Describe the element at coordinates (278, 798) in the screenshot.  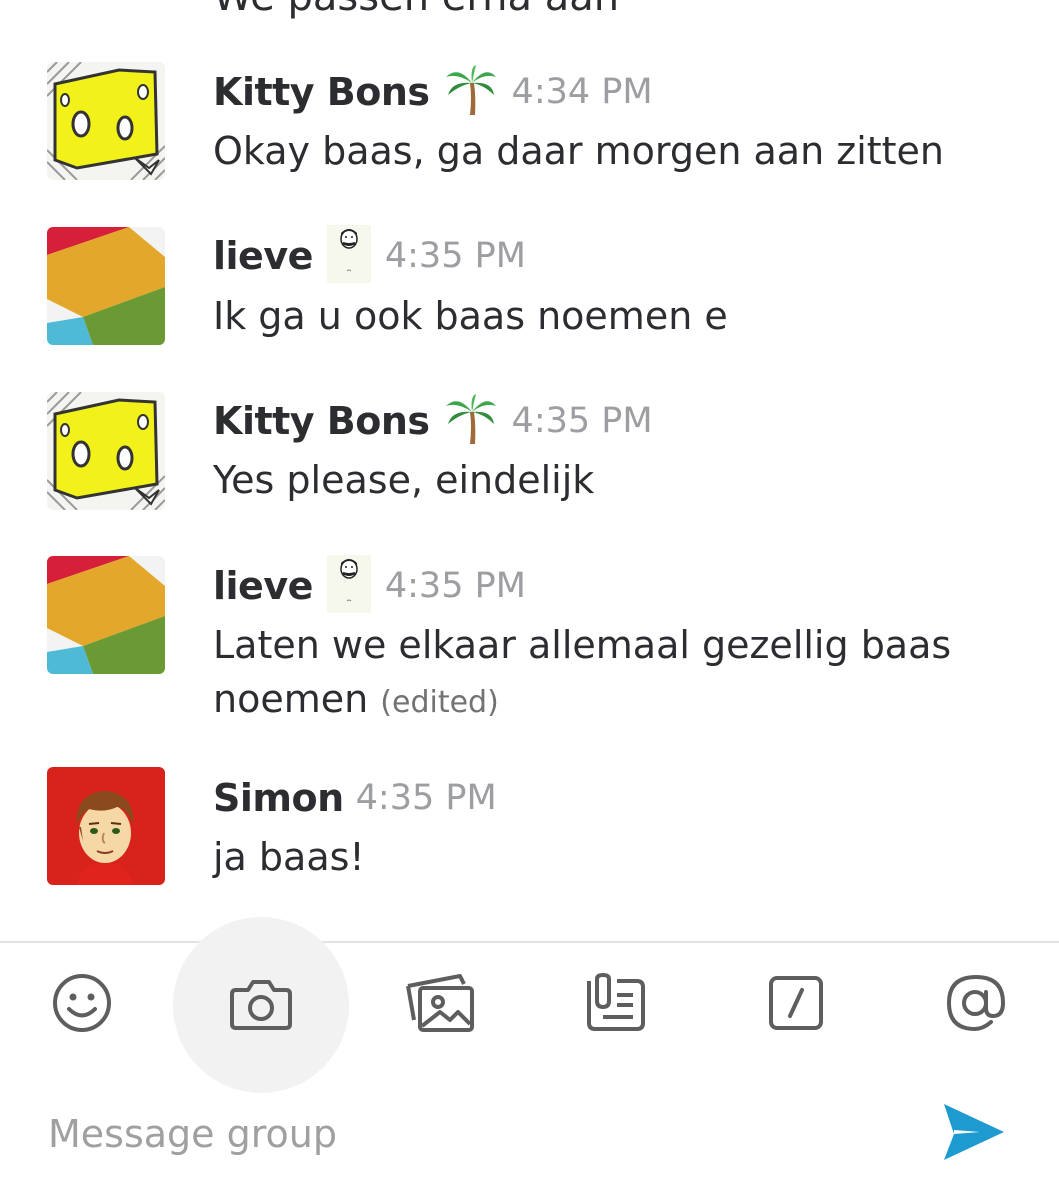
I see `sender-name: Simon` at that location.